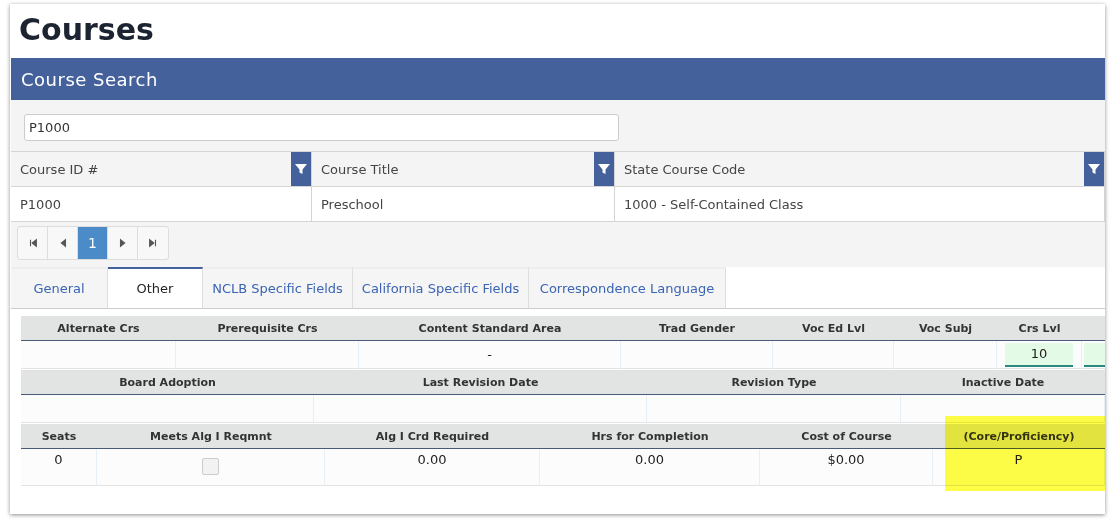  What do you see at coordinates (89, 79) in the screenshot?
I see `panel-title: Course Search` at bounding box center [89, 79].